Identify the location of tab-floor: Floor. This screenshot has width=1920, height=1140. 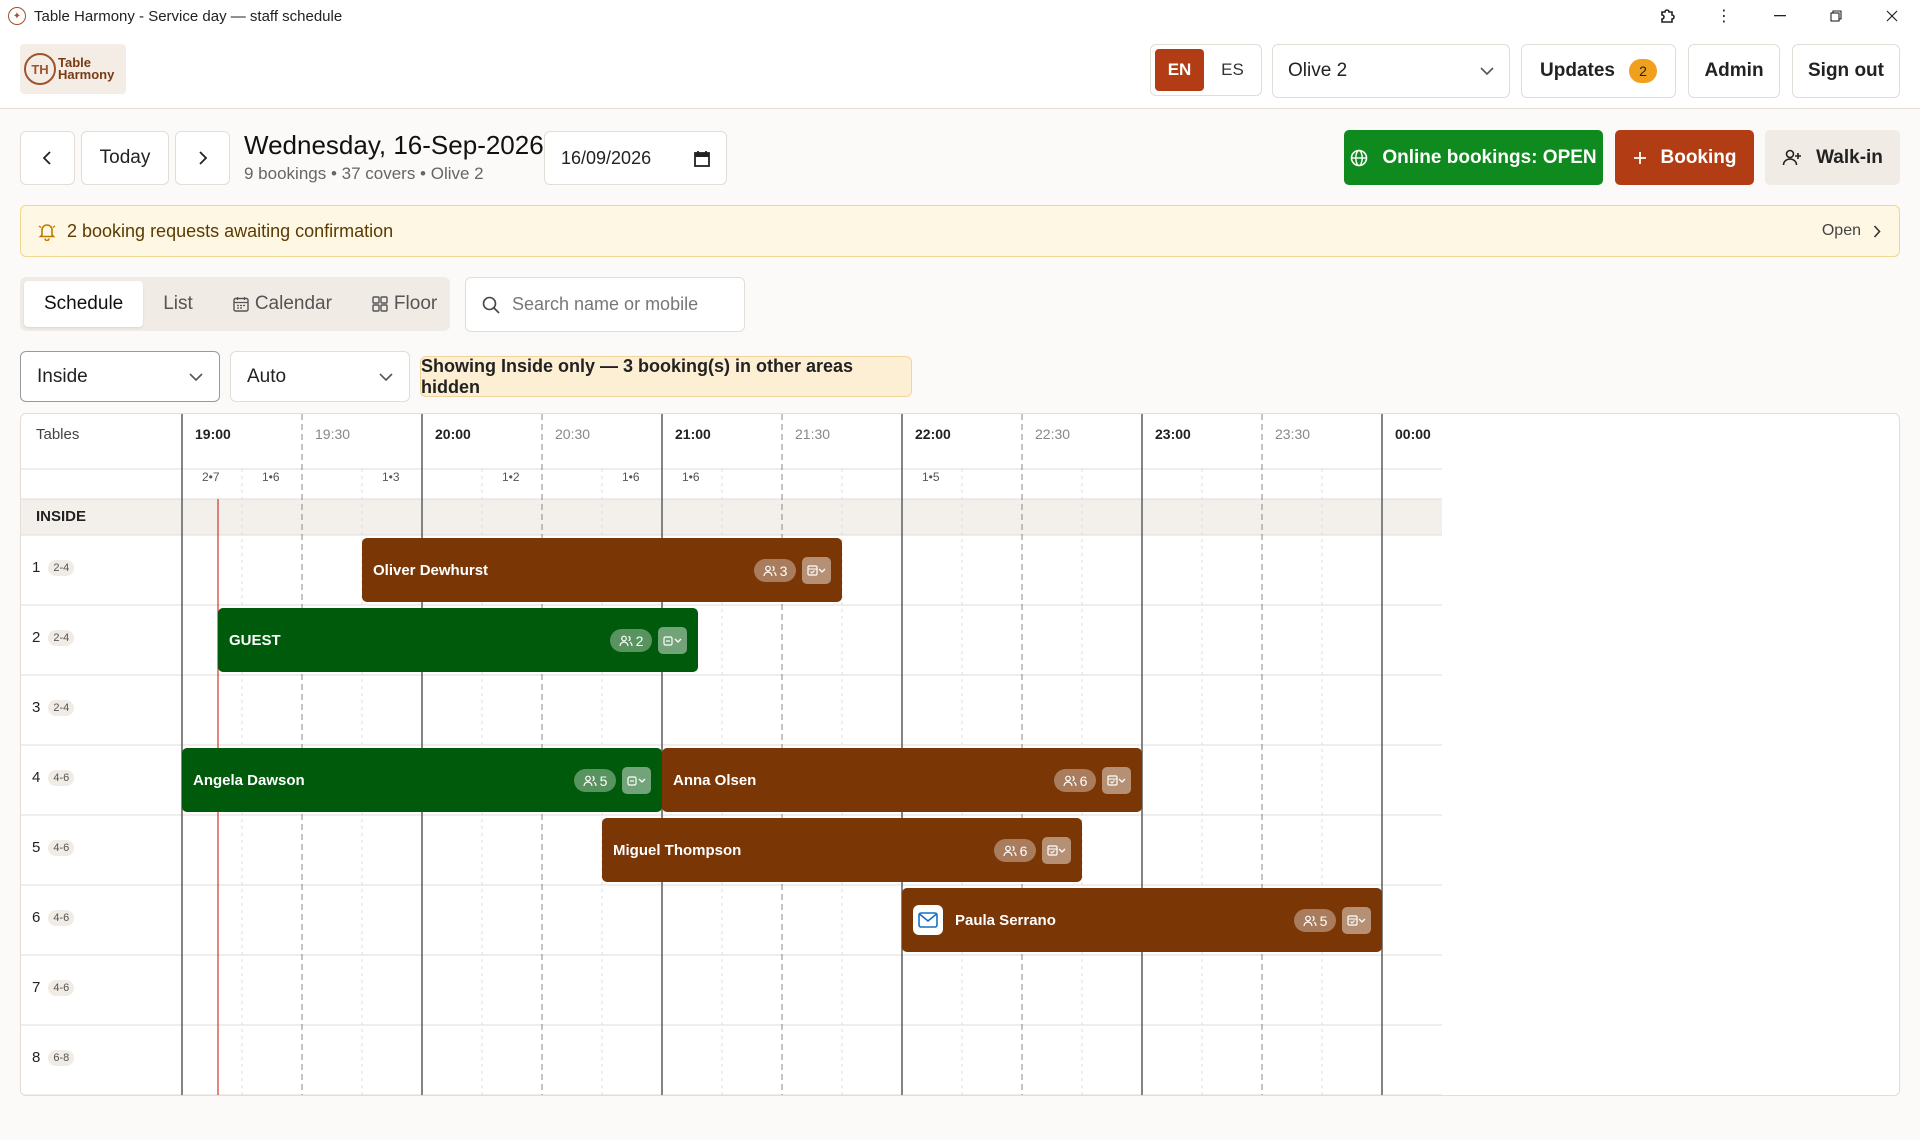
(404, 304).